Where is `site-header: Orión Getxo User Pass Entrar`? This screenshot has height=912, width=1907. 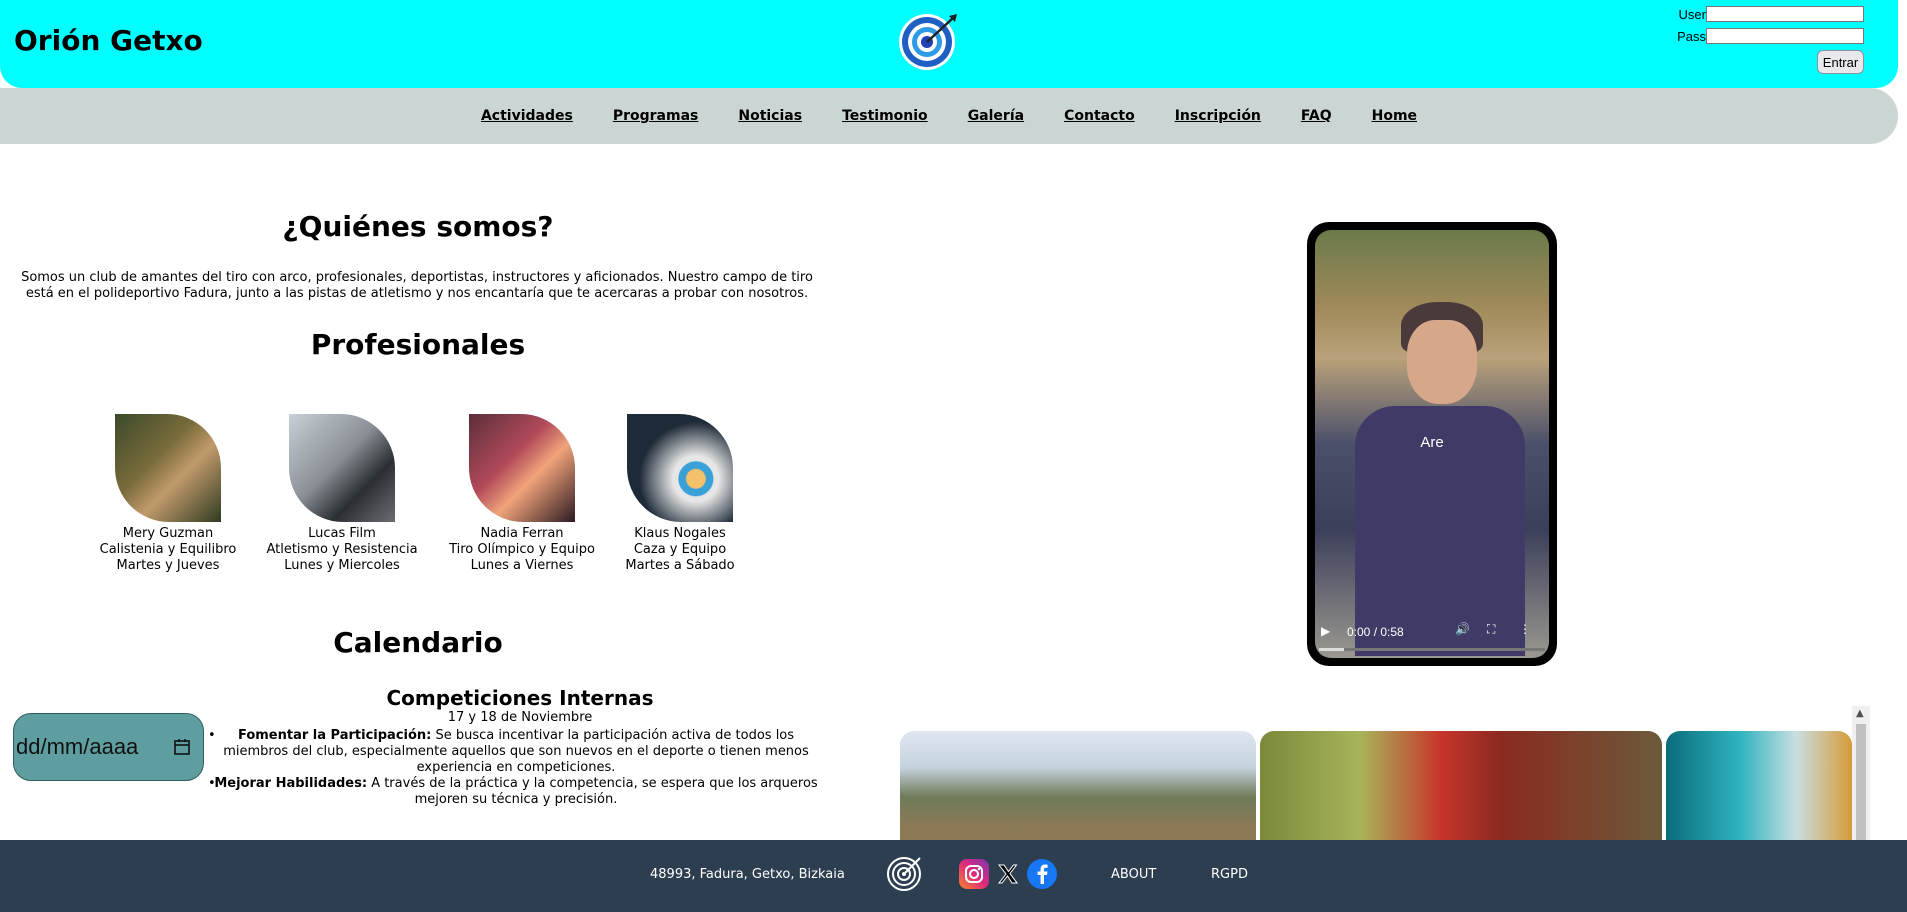
site-header: Orión Getxo User Pass Entrar is located at coordinates (949, 44).